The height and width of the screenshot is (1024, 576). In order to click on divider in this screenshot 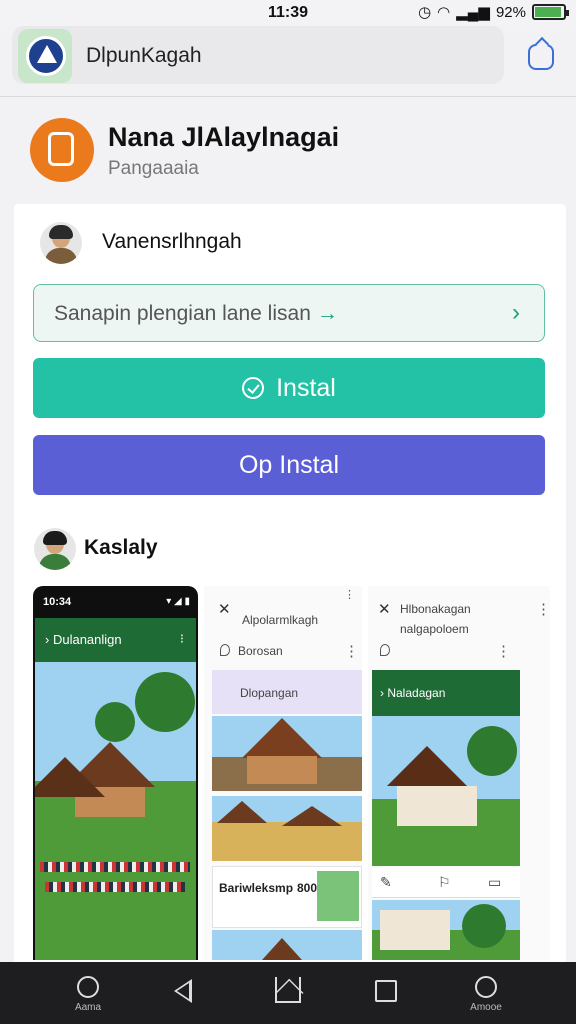, I will do `click(288, 96)`.